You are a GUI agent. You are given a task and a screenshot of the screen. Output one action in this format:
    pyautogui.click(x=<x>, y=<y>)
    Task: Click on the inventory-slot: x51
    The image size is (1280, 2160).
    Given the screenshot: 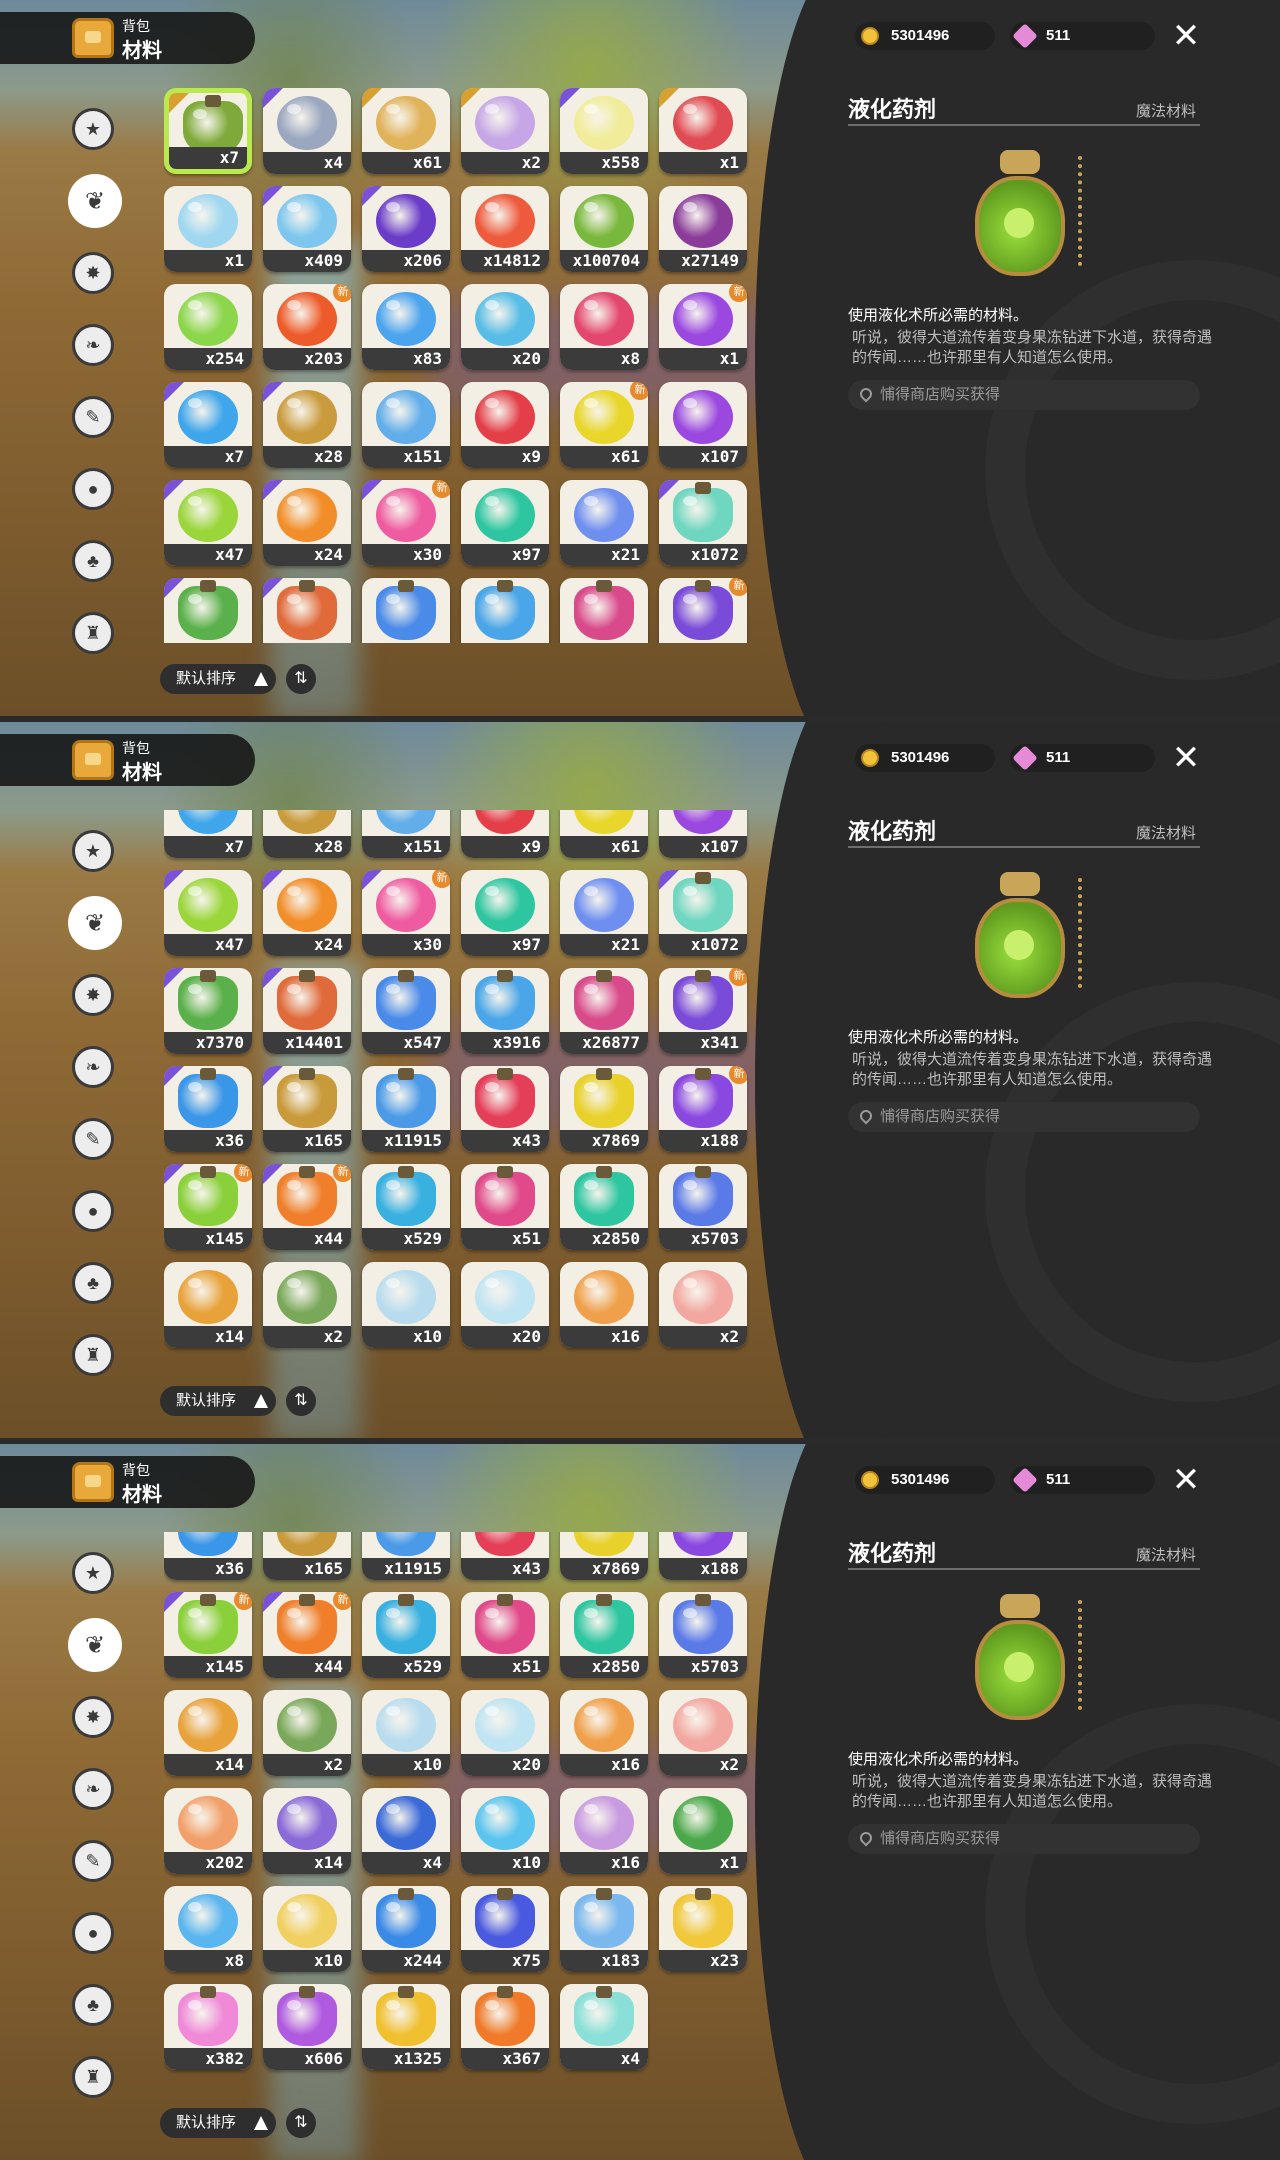 What is the action you would take?
    pyautogui.click(x=505, y=1207)
    